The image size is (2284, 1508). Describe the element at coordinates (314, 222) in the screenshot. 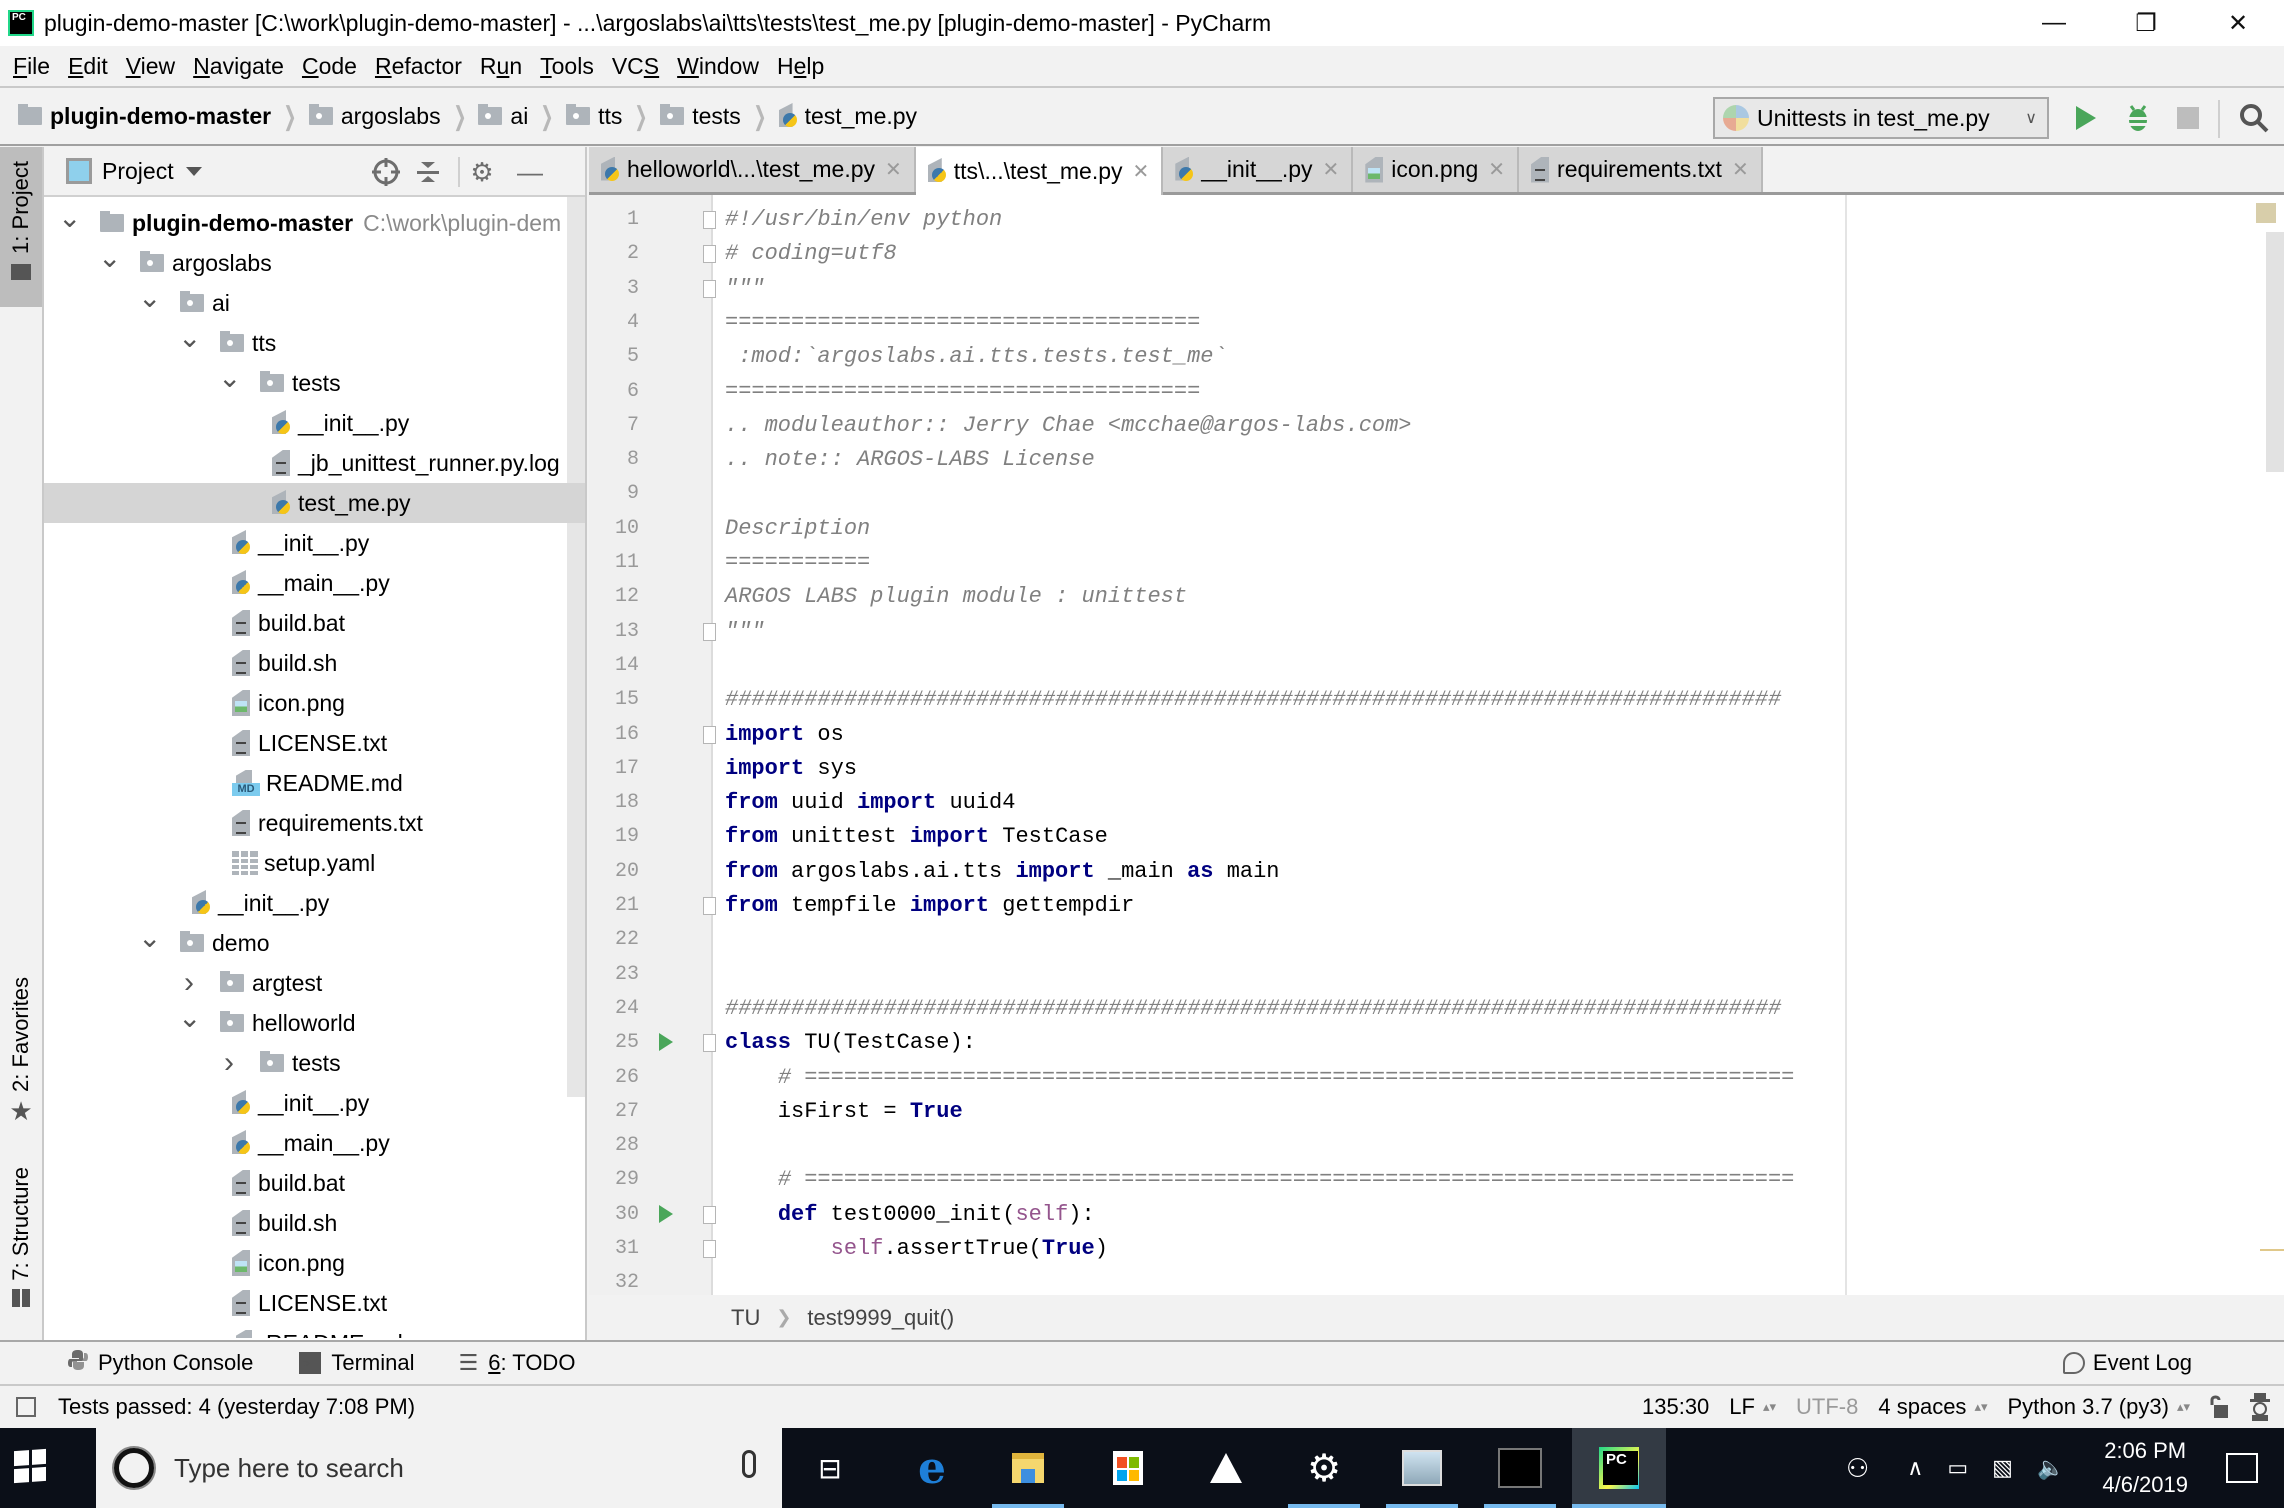

I see `tree-item: ⌄ plugin-demo-master C:\work\plugin-dem` at that location.